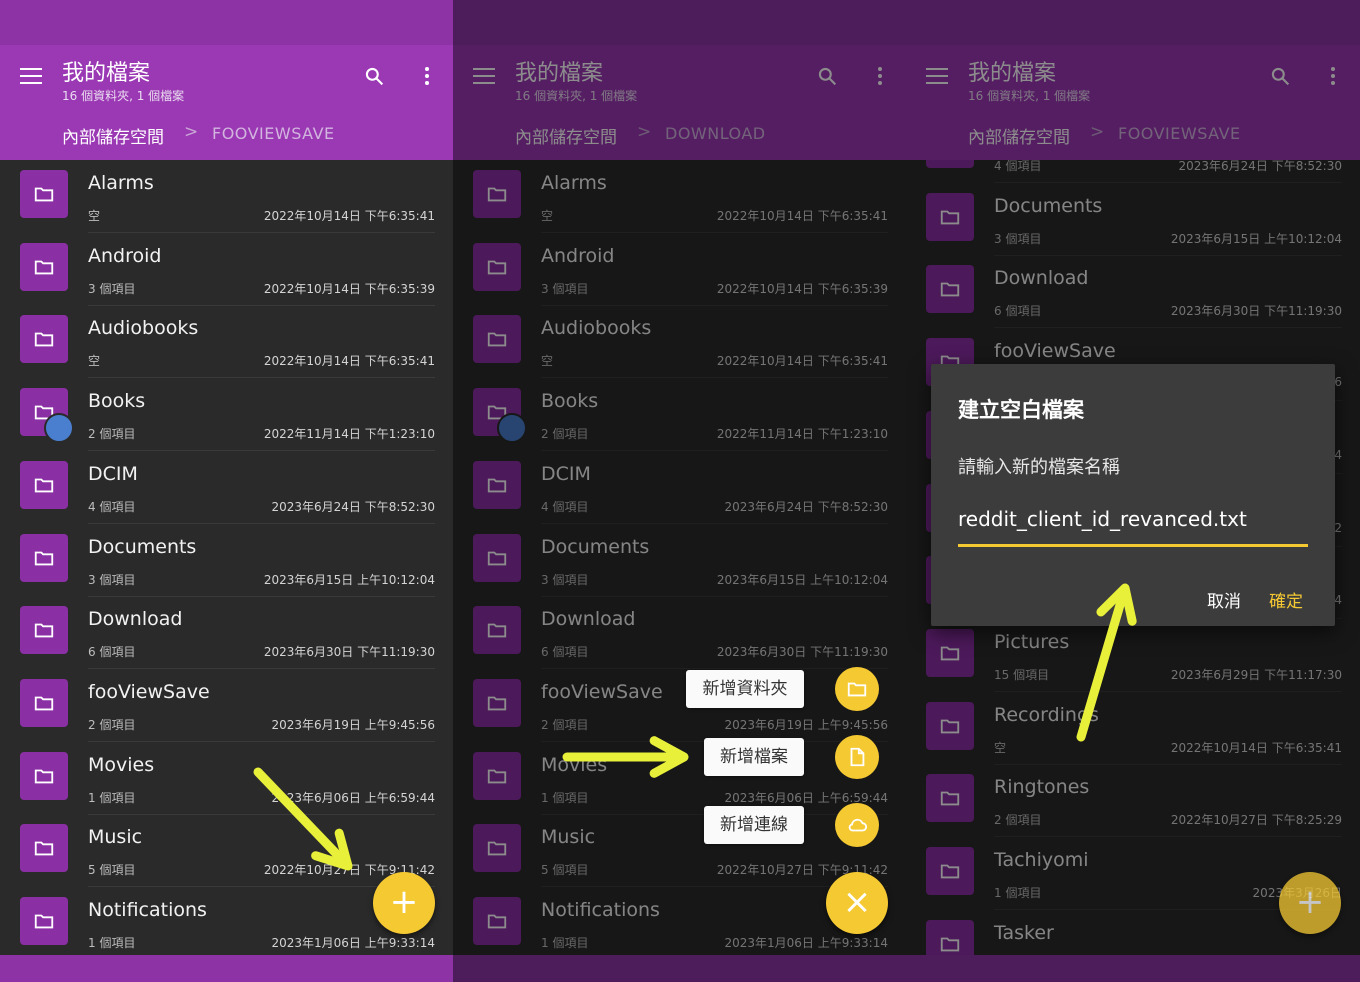  I want to click on item-date: 2022年10月14日 下午6:35:39, so click(349, 288).